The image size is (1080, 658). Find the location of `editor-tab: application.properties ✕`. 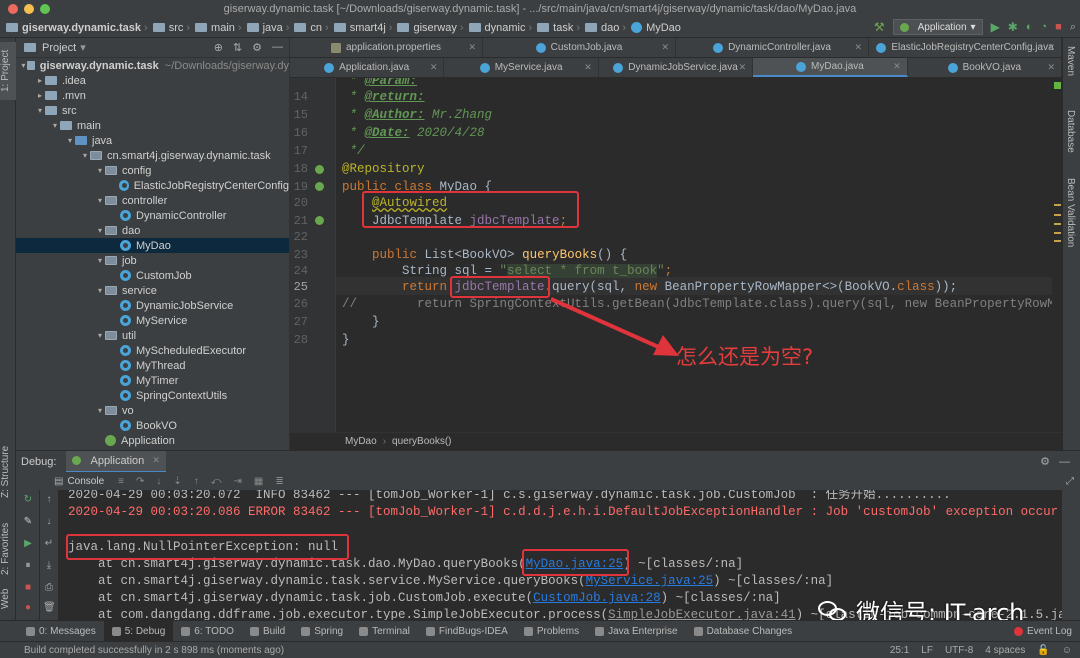

editor-tab: application.properties ✕ is located at coordinates (386, 47).